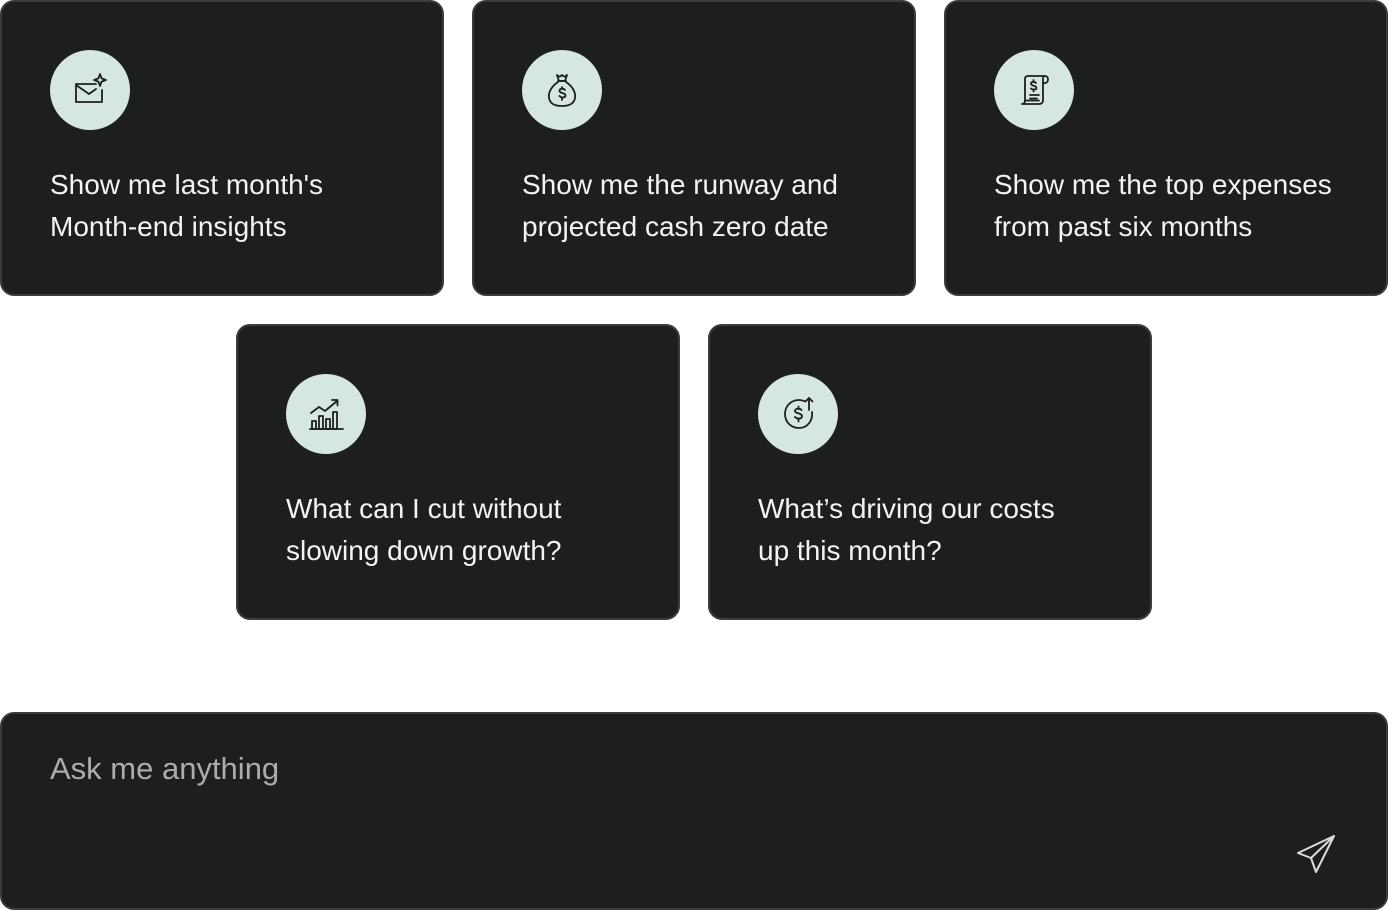 This screenshot has height=910, width=1388. Describe the element at coordinates (562, 90) in the screenshot. I see `money-bag-icon` at that location.